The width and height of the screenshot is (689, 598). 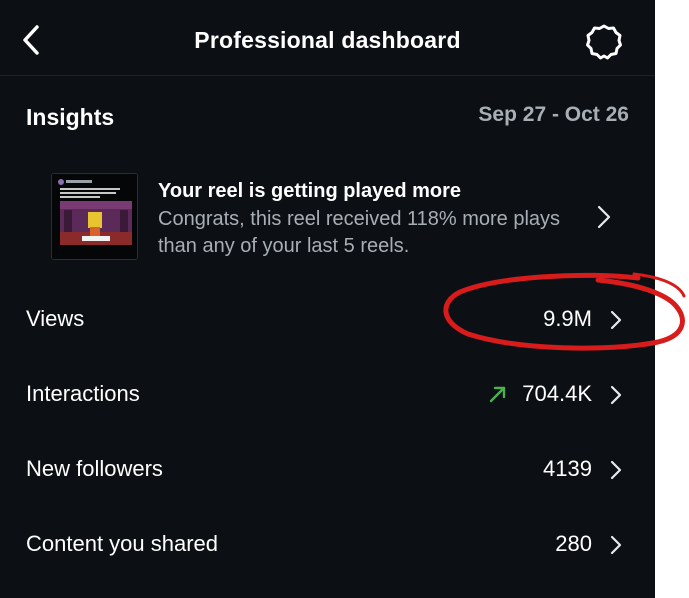 I want to click on metric-value: 280, so click(x=573, y=543).